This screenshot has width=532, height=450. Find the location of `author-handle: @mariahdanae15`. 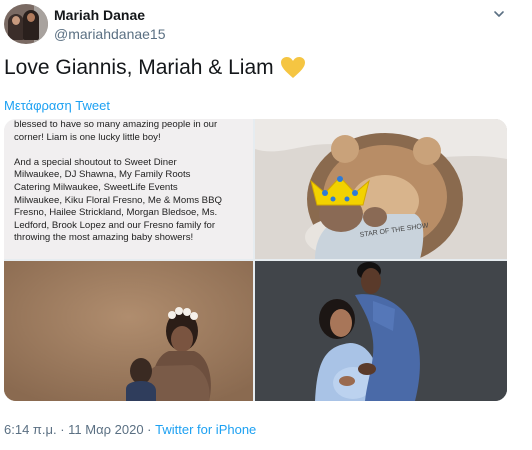

author-handle: @mariahdanae15 is located at coordinates (110, 34).